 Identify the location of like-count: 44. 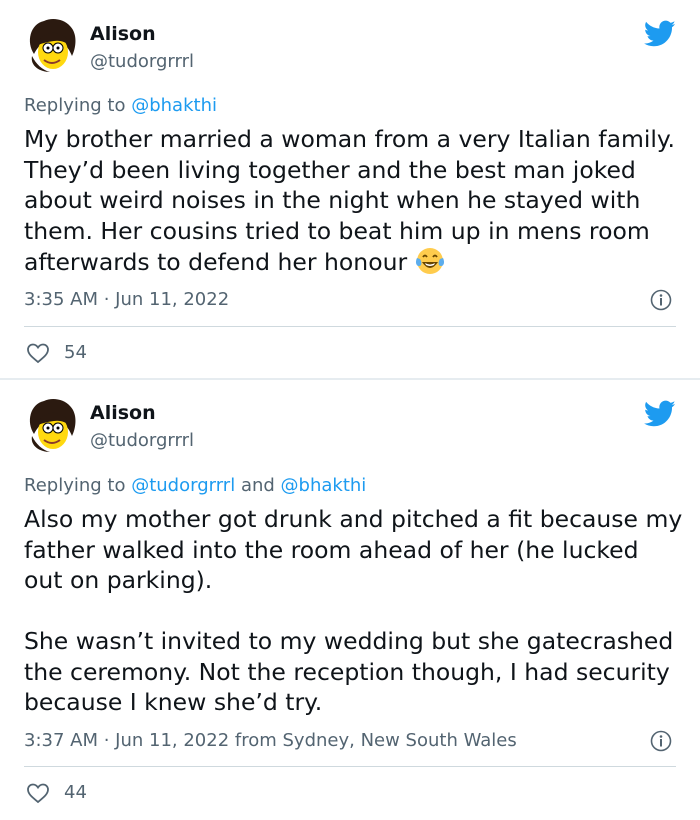
(75, 792).